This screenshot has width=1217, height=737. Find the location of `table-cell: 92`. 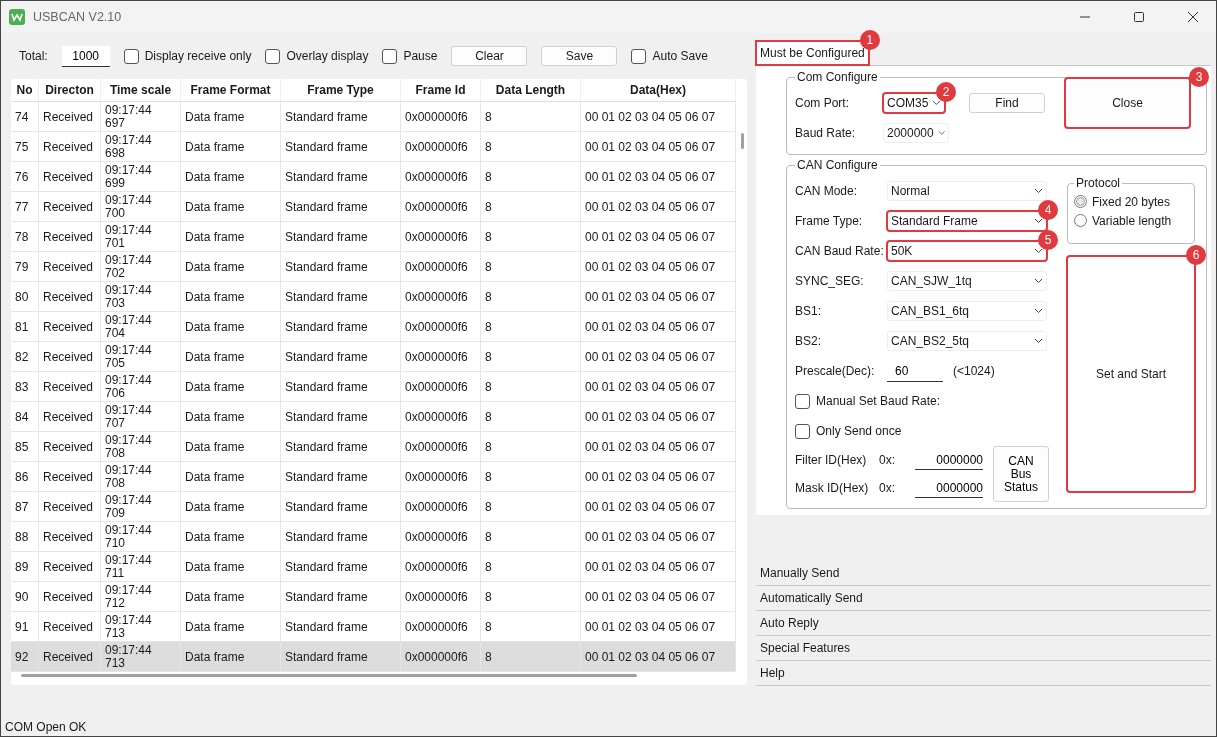

table-cell: 92 is located at coordinates (25, 657).